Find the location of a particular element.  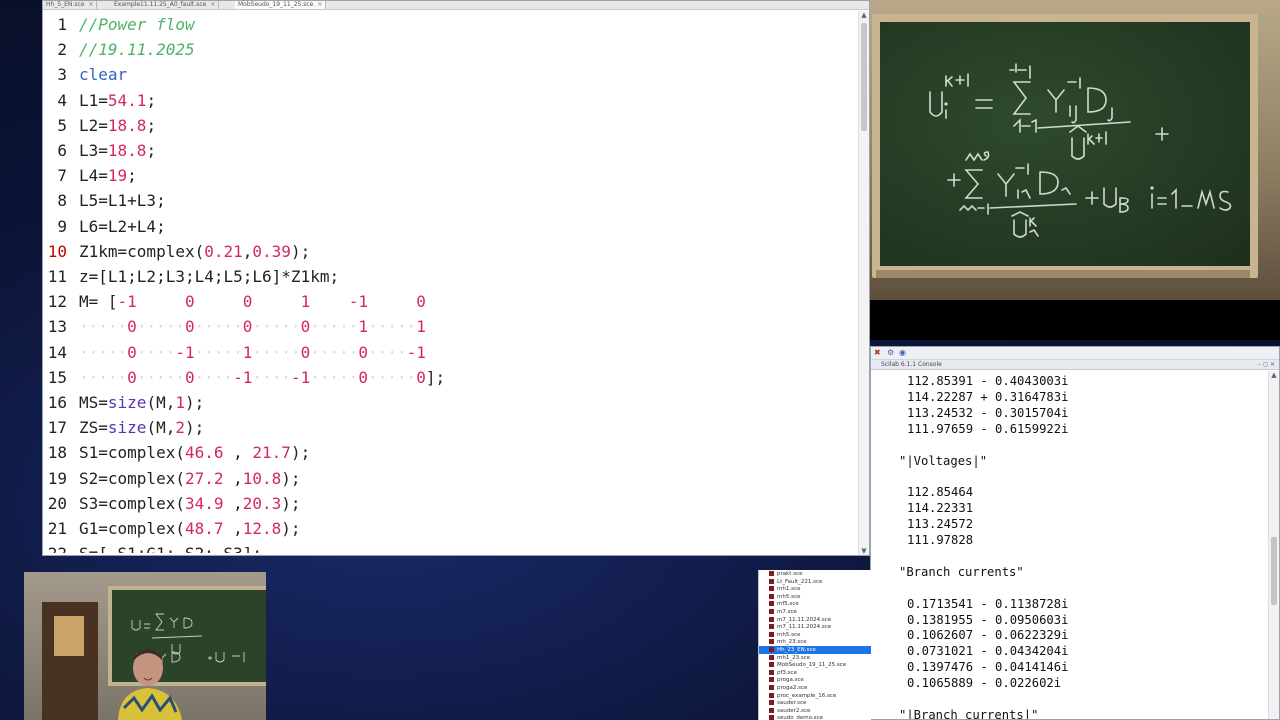

code-line: 20 S3=complex(34.9 ,20.3); is located at coordinates (451, 504).